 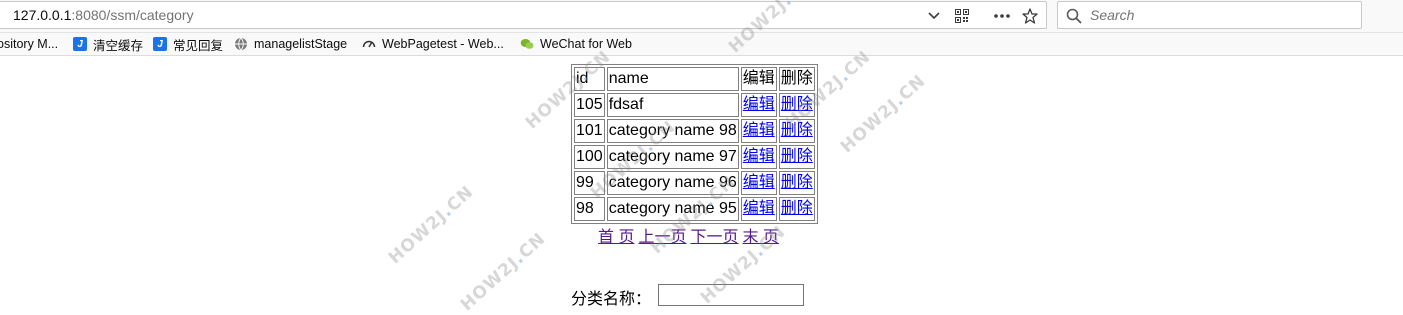 What do you see at coordinates (589, 209) in the screenshot?
I see `cell-id: 98` at bounding box center [589, 209].